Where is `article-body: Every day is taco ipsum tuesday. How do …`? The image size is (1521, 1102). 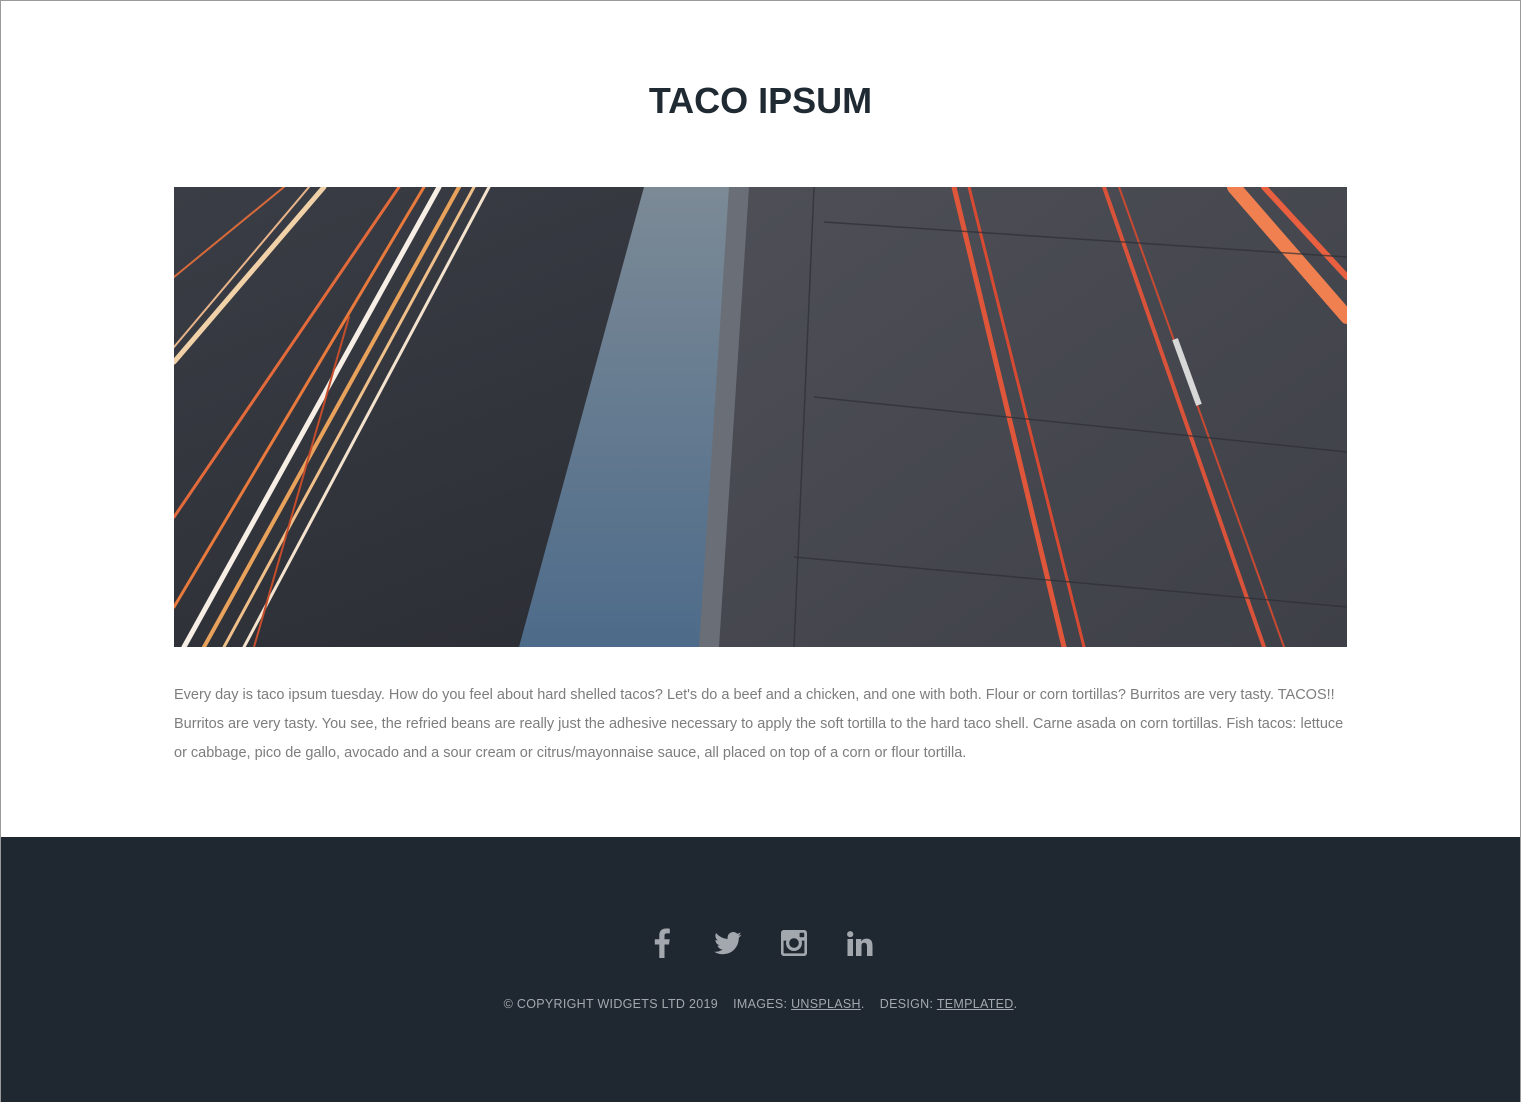
article-body: Every day is taco ipsum tuesday. How do … is located at coordinates (759, 724).